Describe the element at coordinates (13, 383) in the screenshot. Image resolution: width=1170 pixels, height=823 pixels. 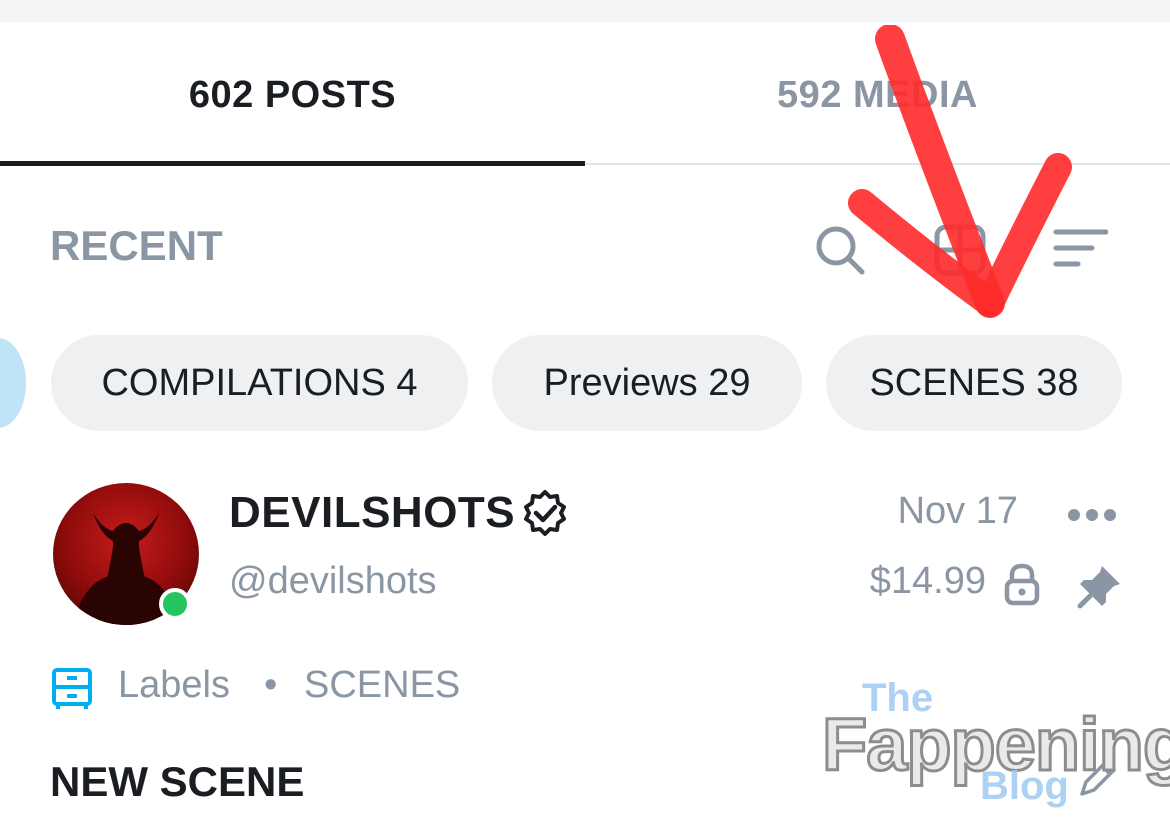
I see `chip-partial-left` at that location.